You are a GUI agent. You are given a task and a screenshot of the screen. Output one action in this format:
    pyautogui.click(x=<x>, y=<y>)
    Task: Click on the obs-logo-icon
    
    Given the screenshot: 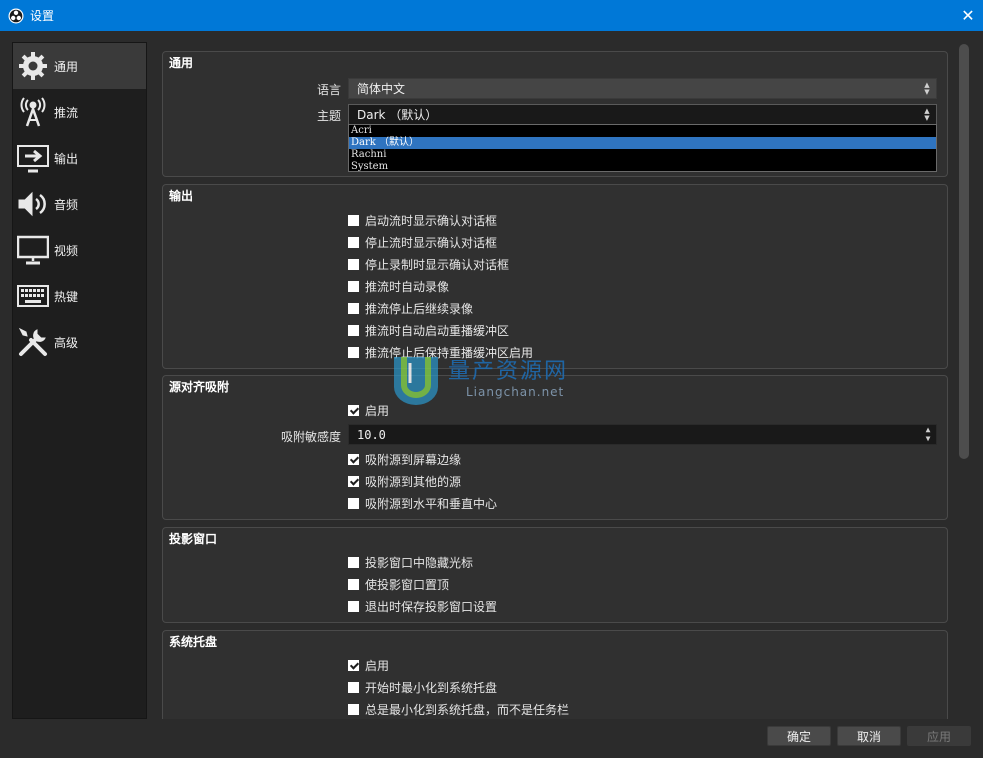 What is the action you would take?
    pyautogui.click(x=16, y=16)
    